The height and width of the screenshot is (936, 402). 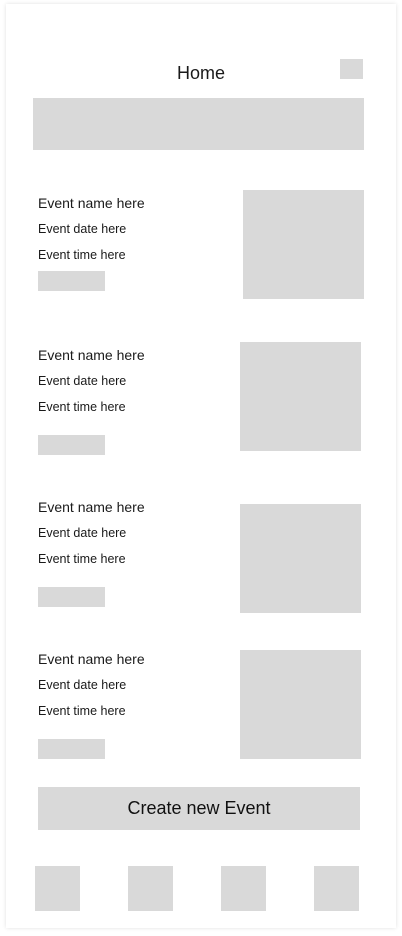 I want to click on banner-placeholder, so click(x=198, y=124).